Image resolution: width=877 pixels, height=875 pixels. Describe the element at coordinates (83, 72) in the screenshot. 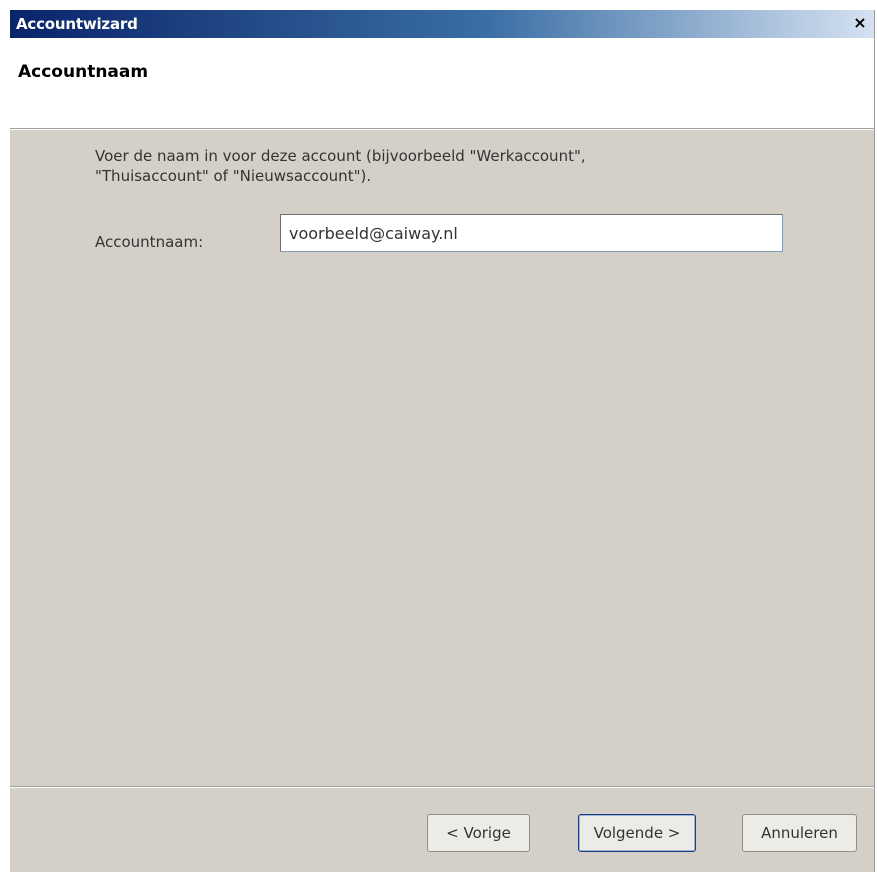

I see `page-title: Accountnaam` at that location.